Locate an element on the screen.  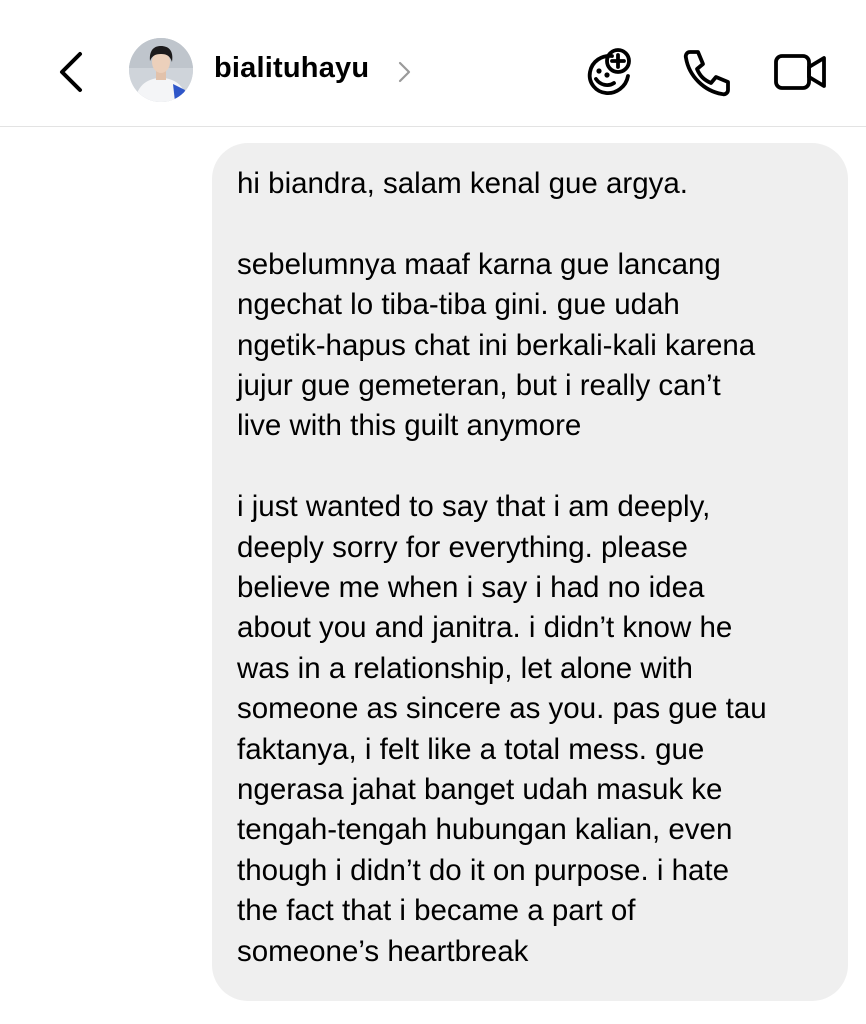
audio-call-button is located at coordinates (706, 72).